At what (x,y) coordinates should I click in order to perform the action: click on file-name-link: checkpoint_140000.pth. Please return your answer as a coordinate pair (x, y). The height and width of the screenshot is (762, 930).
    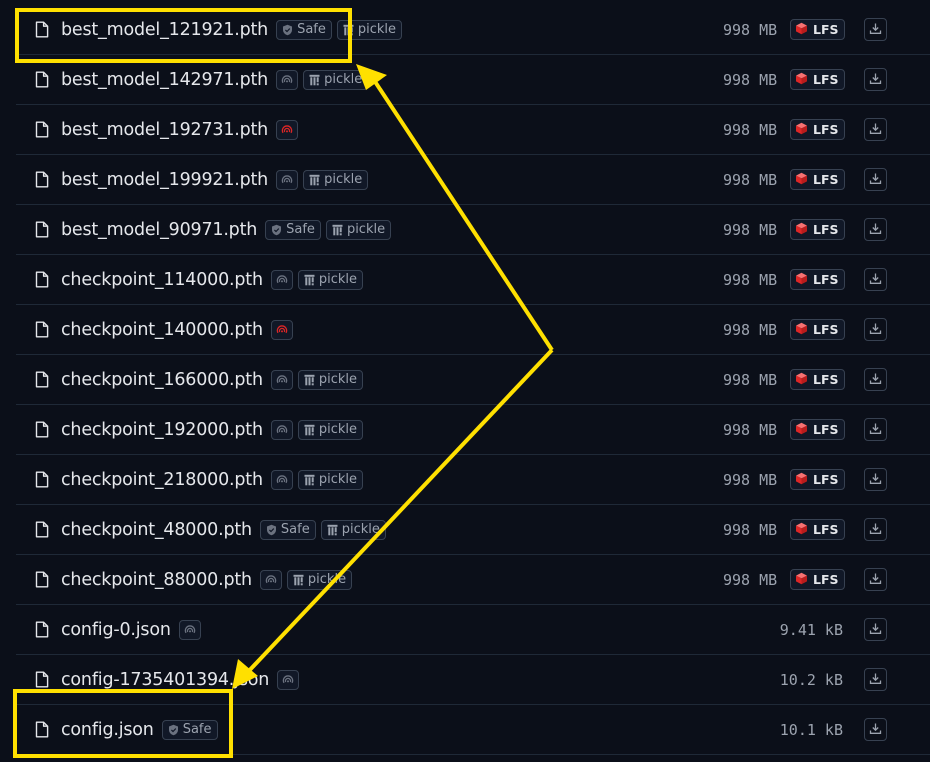
    Looking at the image, I should click on (162, 330).